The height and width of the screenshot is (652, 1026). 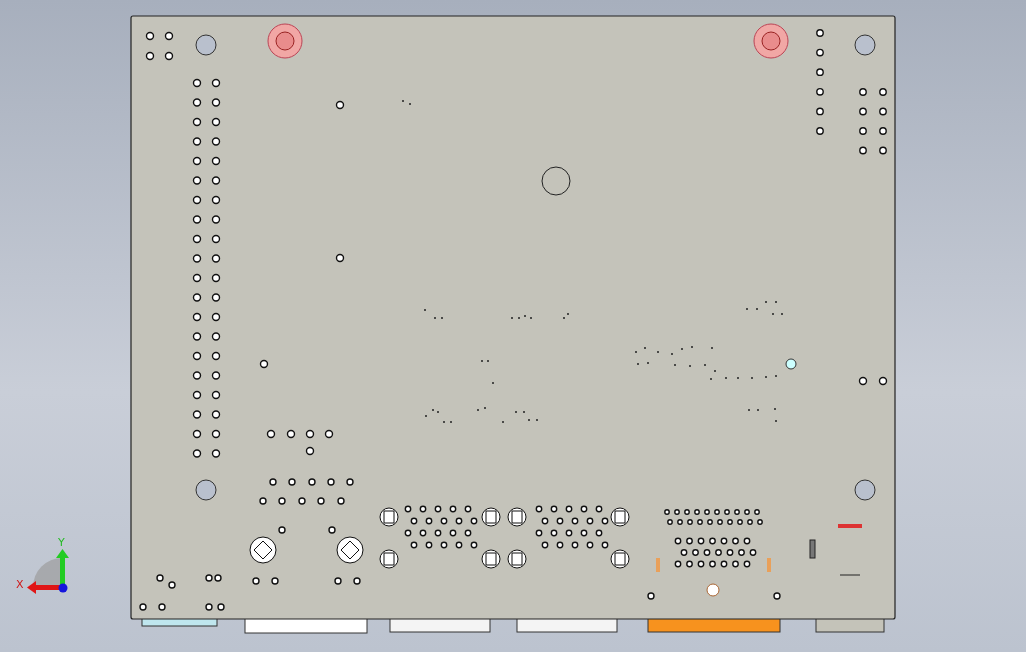 What do you see at coordinates (61, 542) in the screenshot?
I see `y-axis-label: Y` at bounding box center [61, 542].